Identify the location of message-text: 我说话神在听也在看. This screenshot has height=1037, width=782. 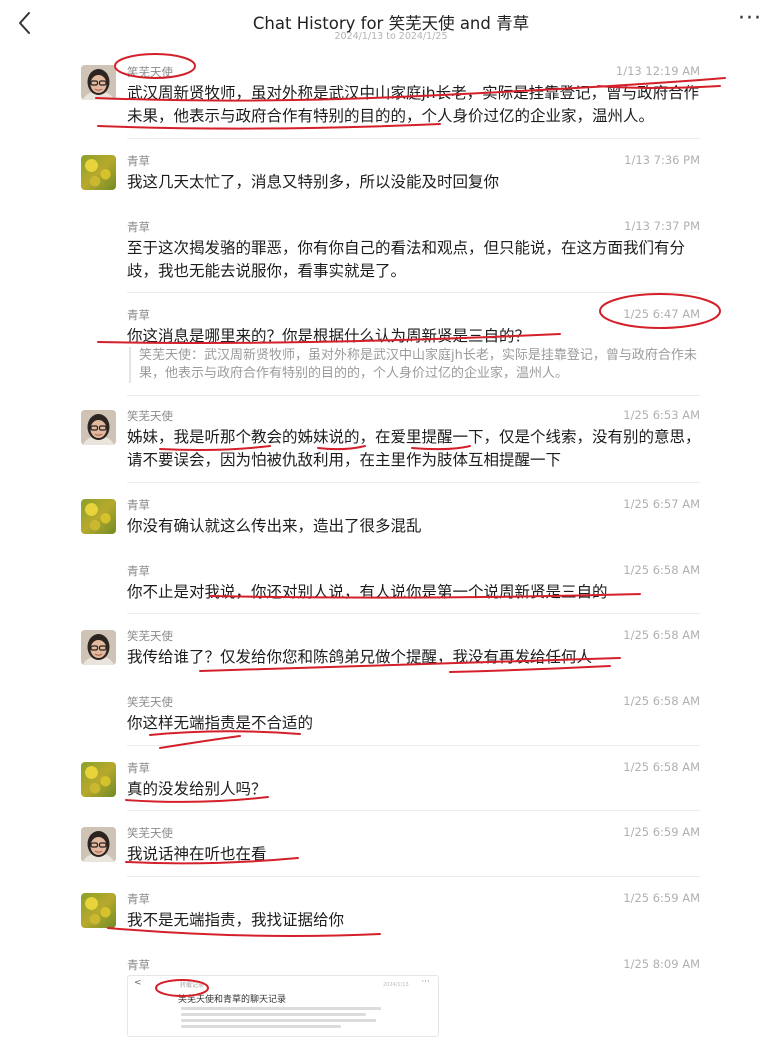
(197, 854).